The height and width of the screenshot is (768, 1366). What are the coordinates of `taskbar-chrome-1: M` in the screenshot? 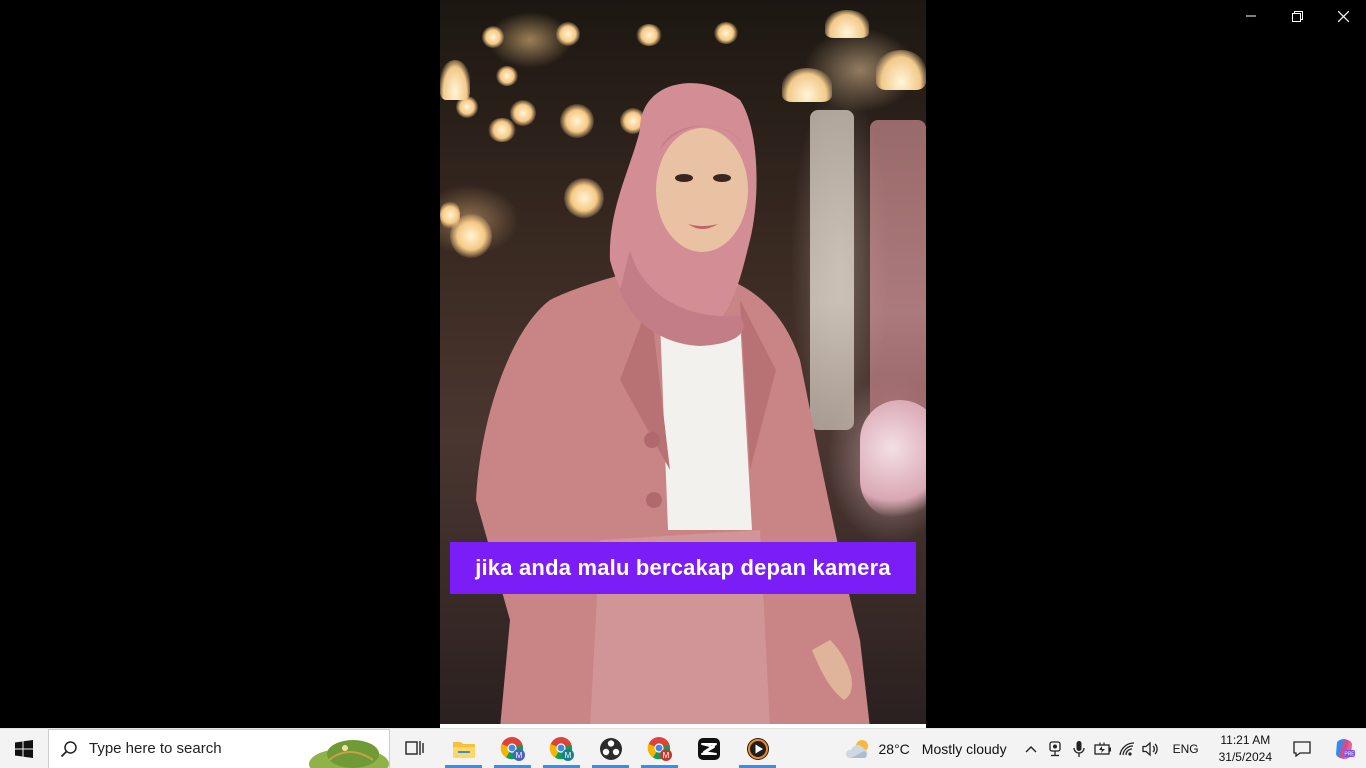 It's located at (512, 748).